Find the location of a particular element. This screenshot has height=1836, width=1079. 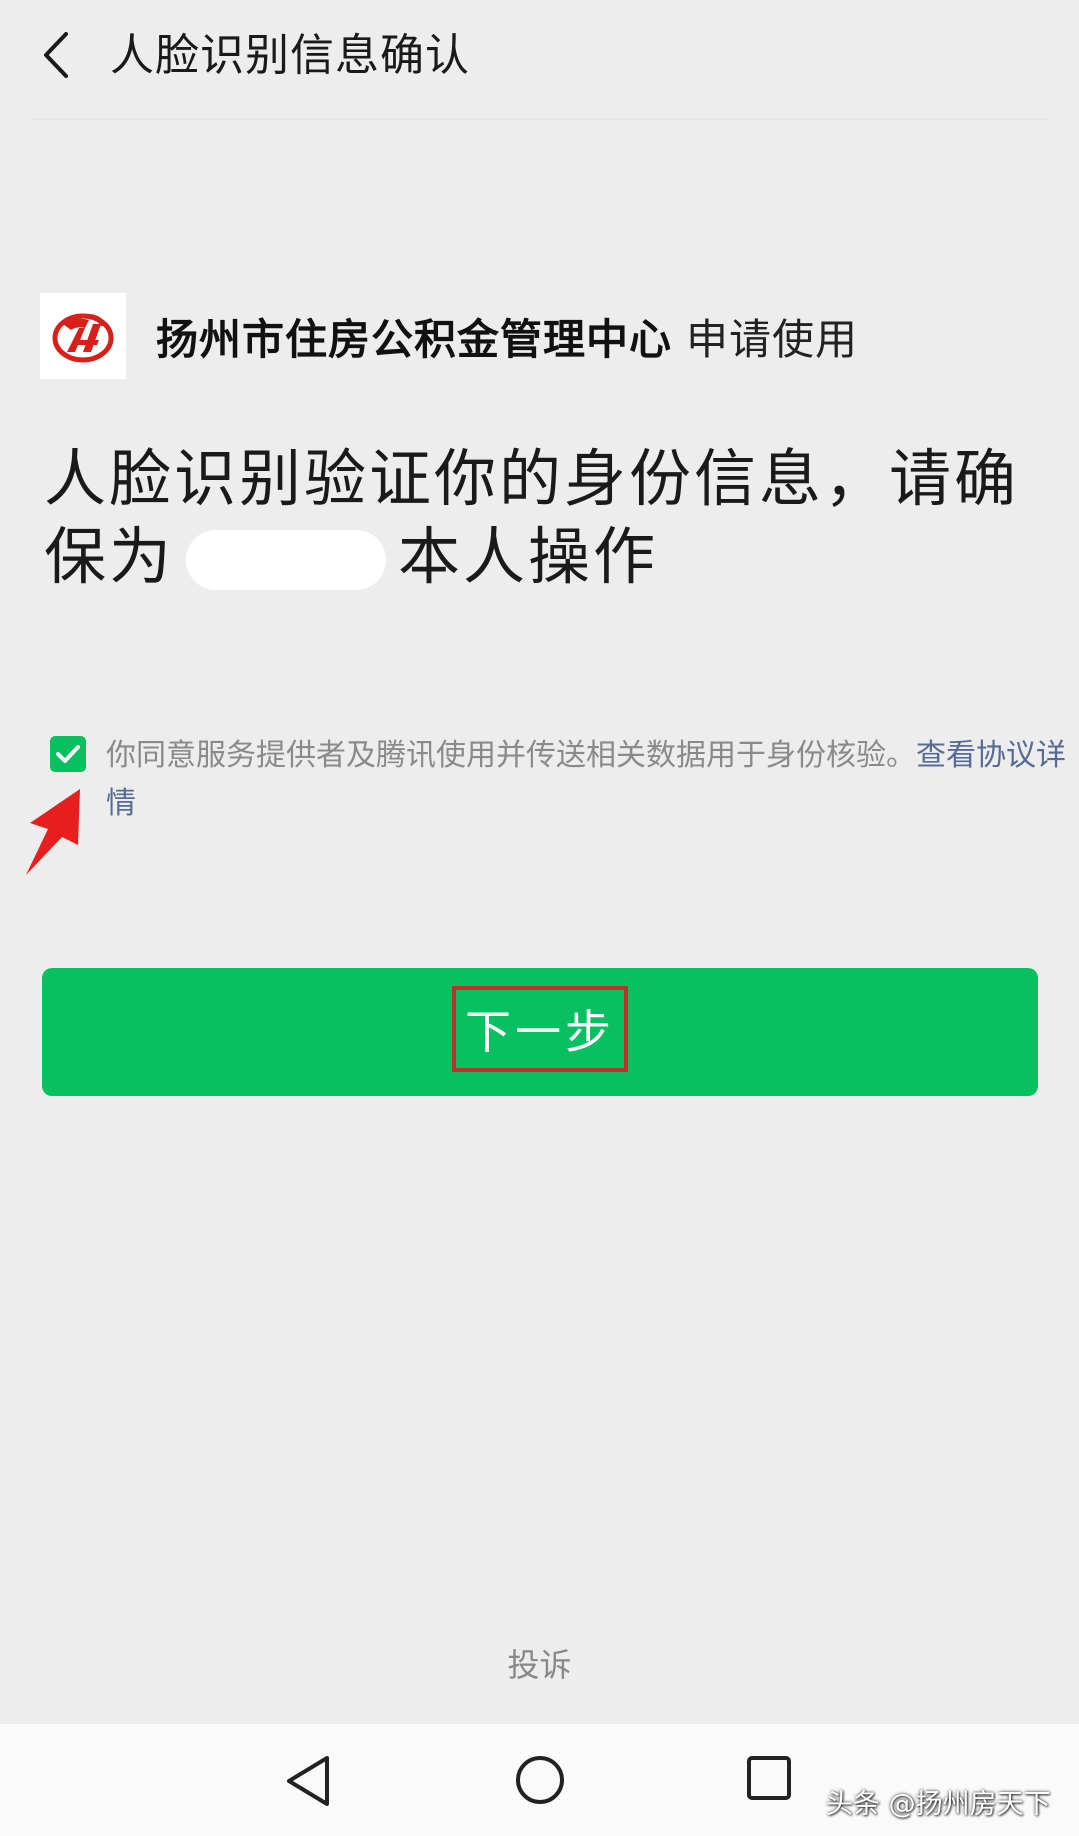

check-icon is located at coordinates (68, 754).